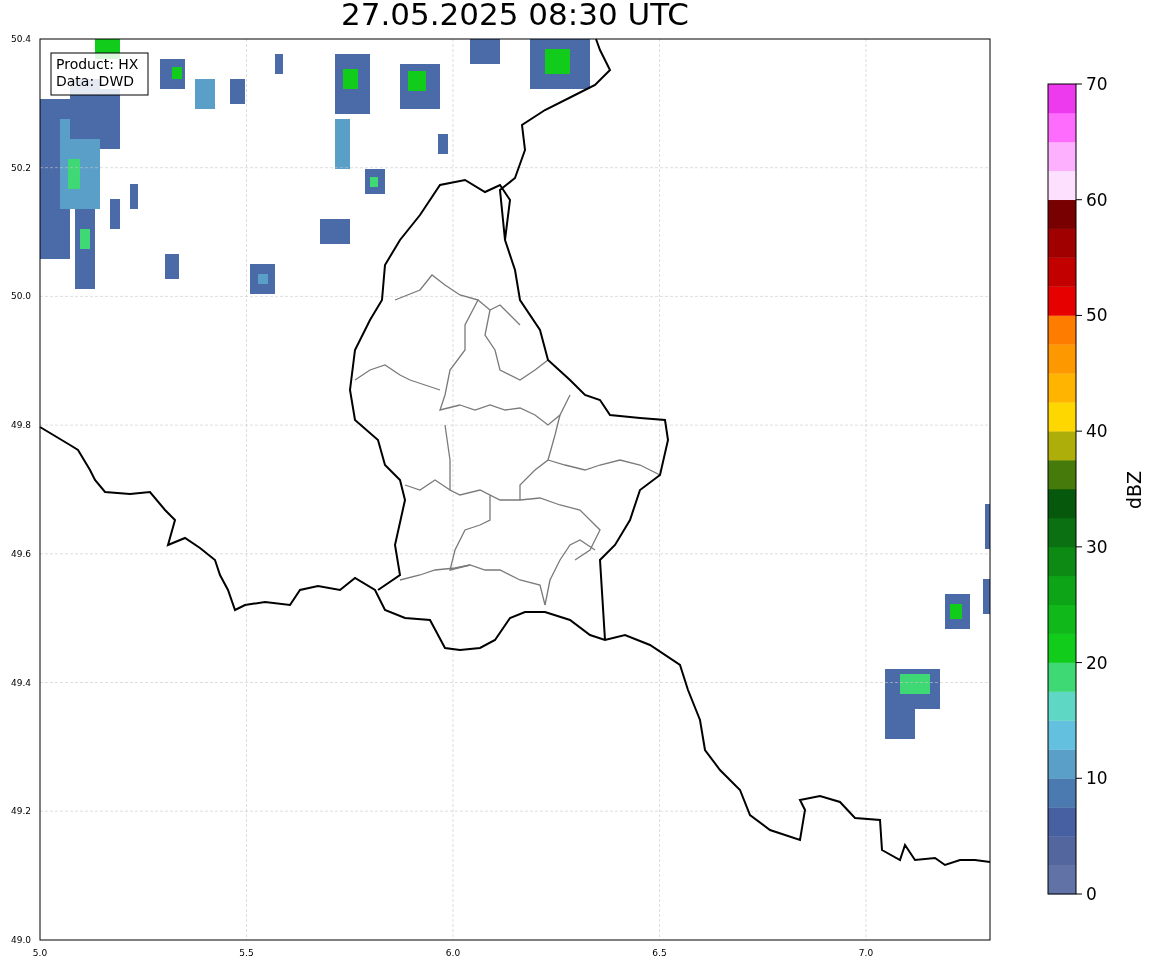 Image resolution: width=1152 pixels, height=968 pixels. What do you see at coordinates (1091, 894) in the screenshot?
I see `colorbar-tick-label: 0` at bounding box center [1091, 894].